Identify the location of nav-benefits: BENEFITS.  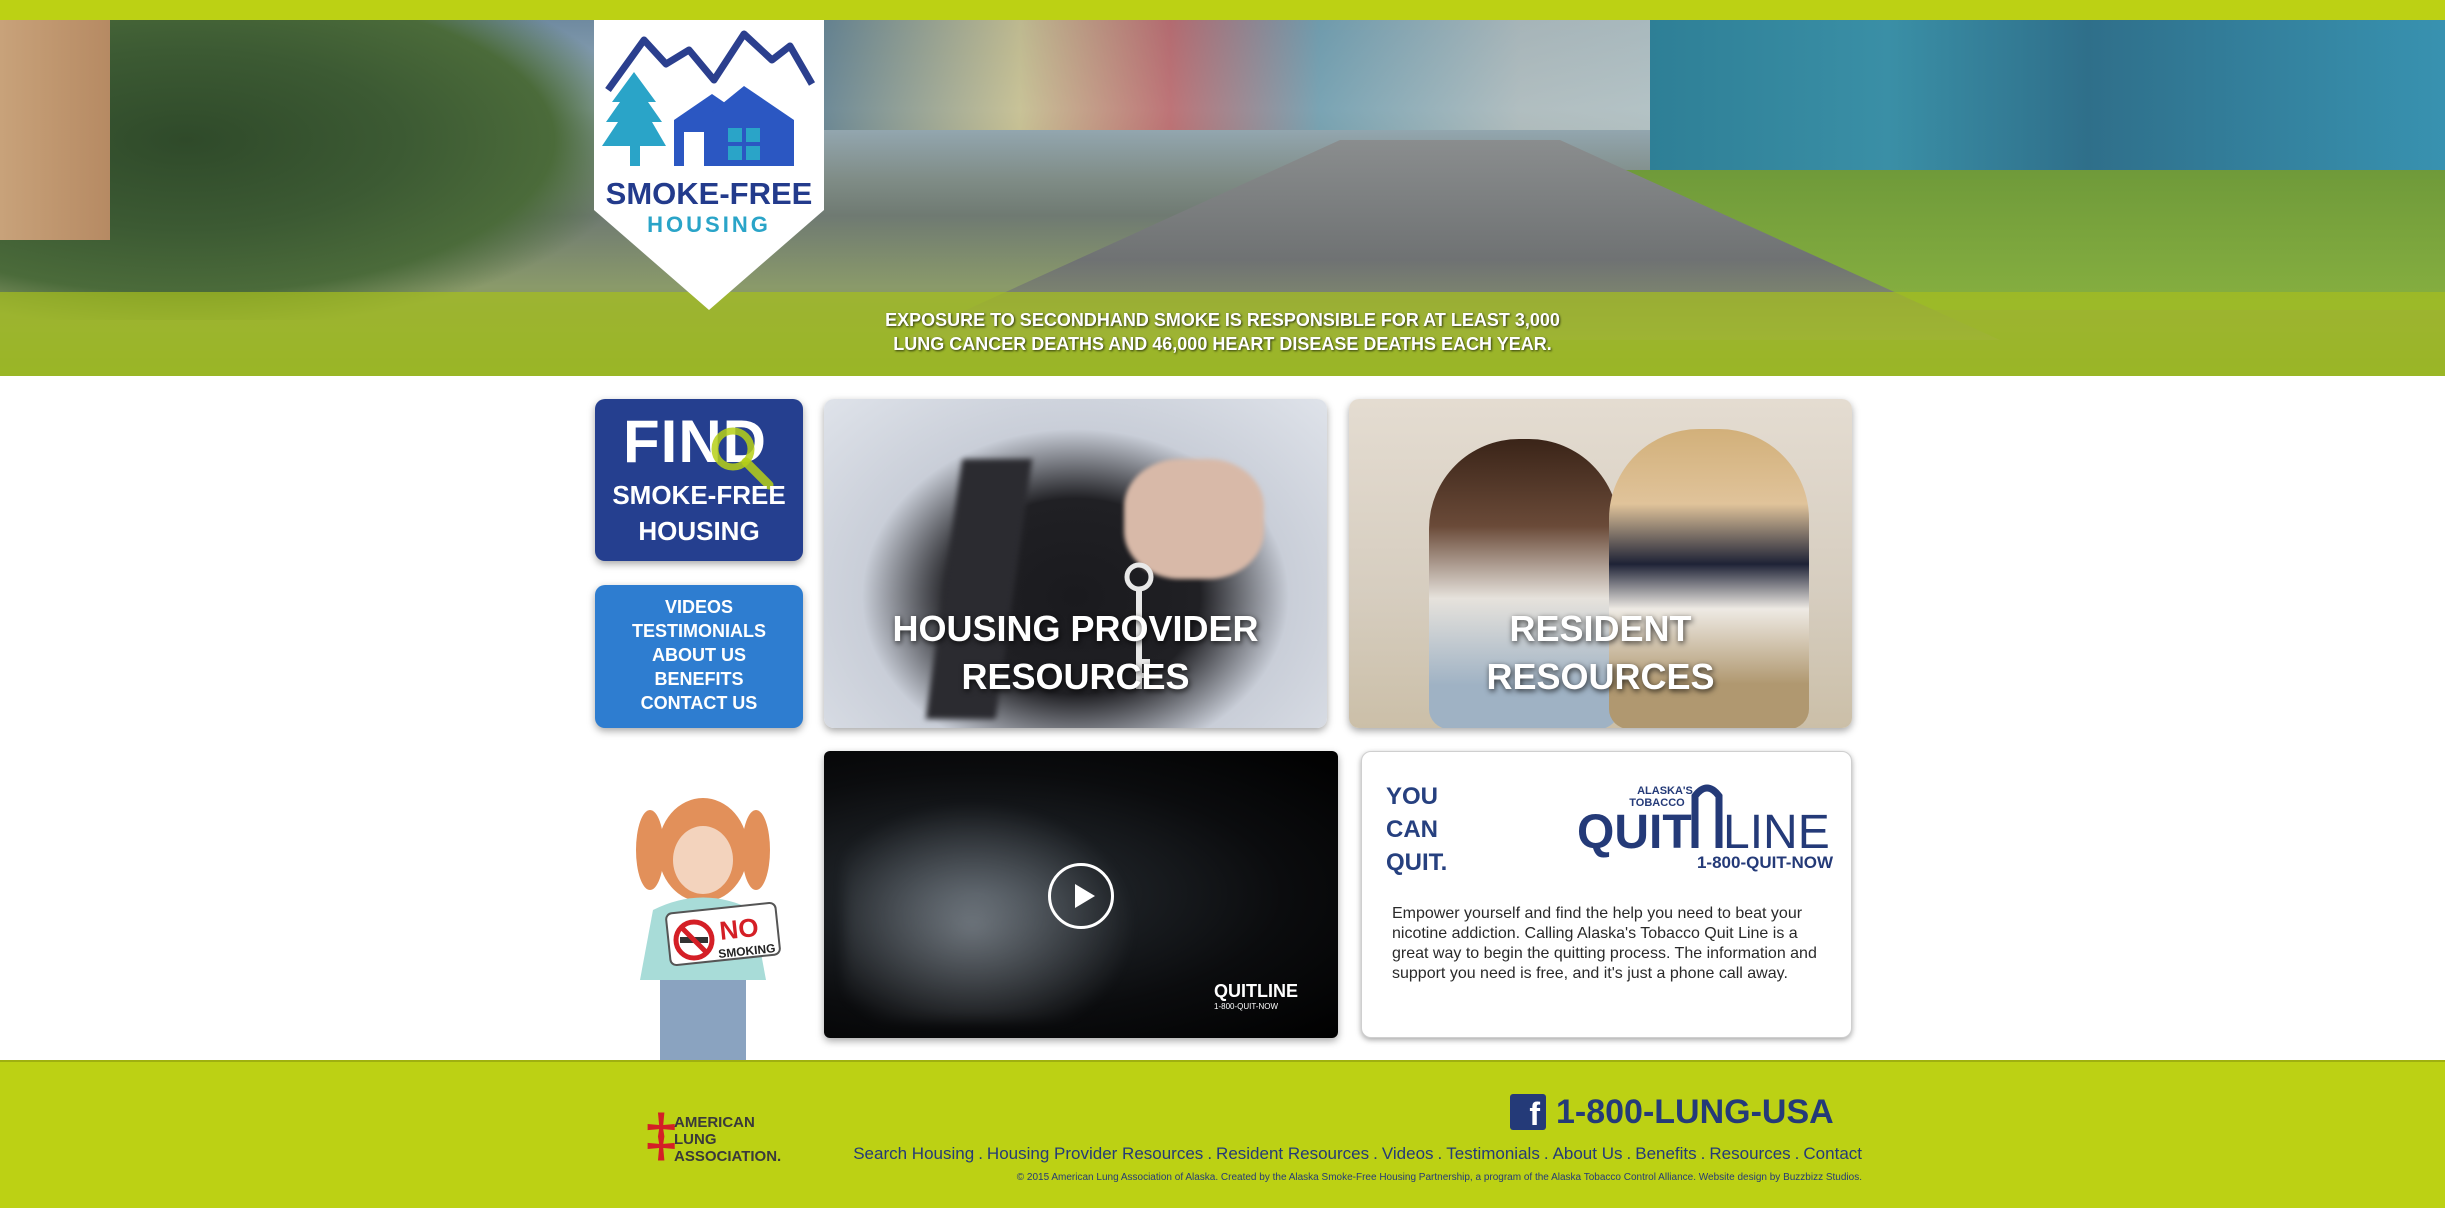
(699, 679).